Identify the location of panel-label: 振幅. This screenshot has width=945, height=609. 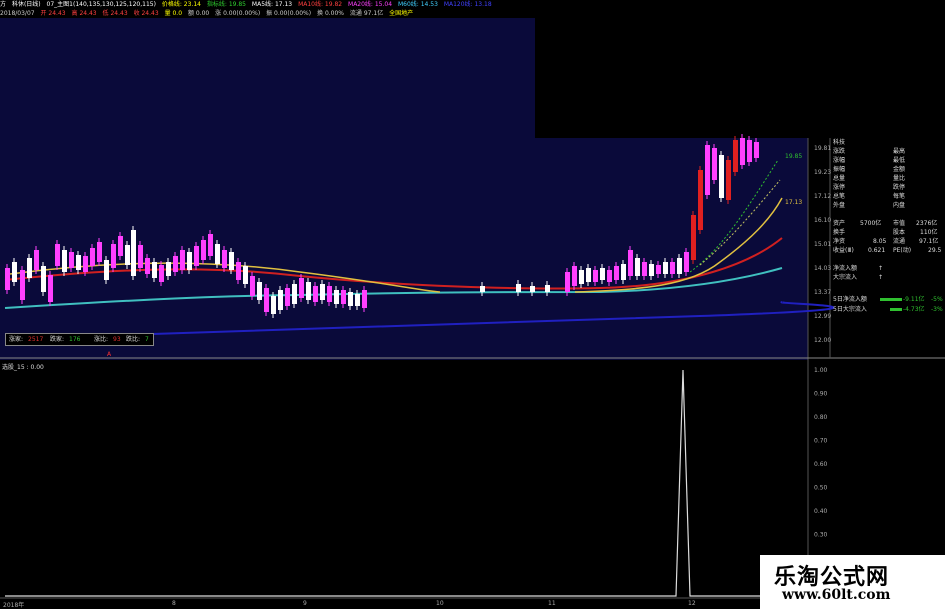
(839, 169).